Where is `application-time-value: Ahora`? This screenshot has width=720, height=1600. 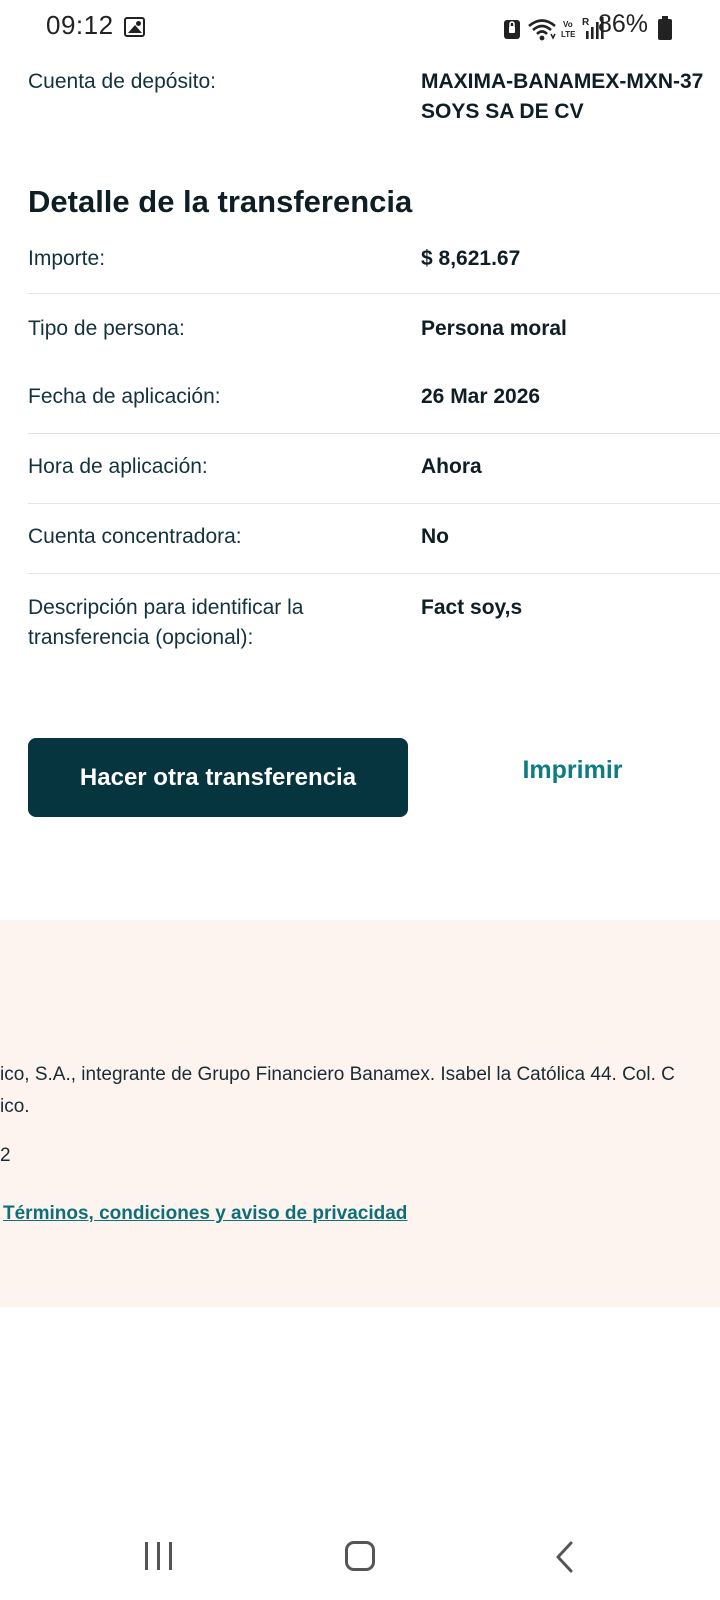 application-time-value: Ahora is located at coordinates (451, 466).